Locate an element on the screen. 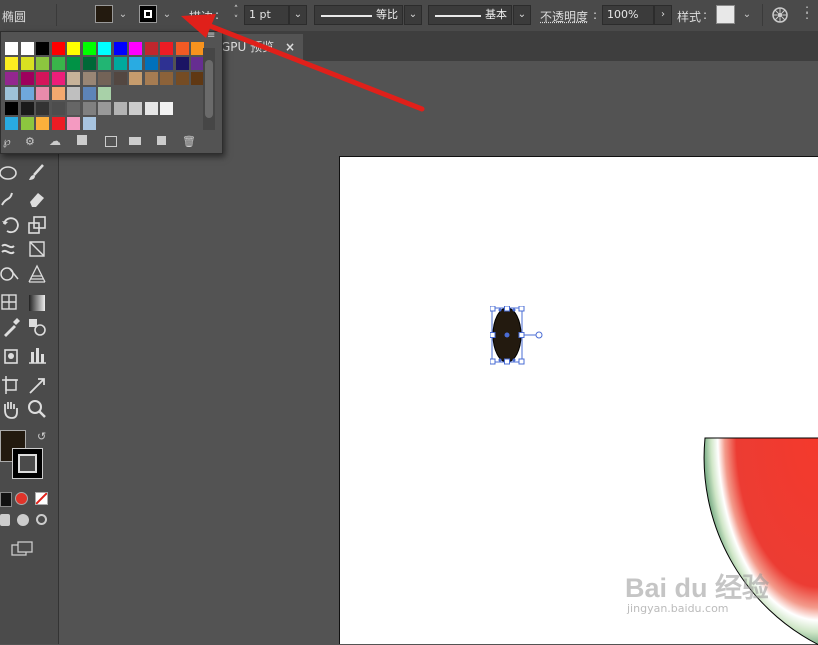 This screenshot has width=818, height=645. hand-tool-icon is located at coordinates (12, 409).